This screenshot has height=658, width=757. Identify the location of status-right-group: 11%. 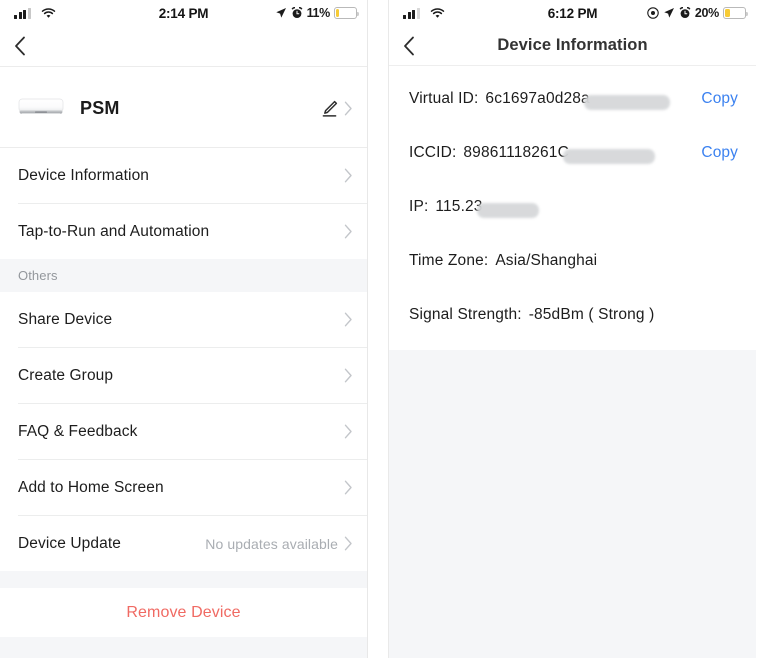
(317, 13).